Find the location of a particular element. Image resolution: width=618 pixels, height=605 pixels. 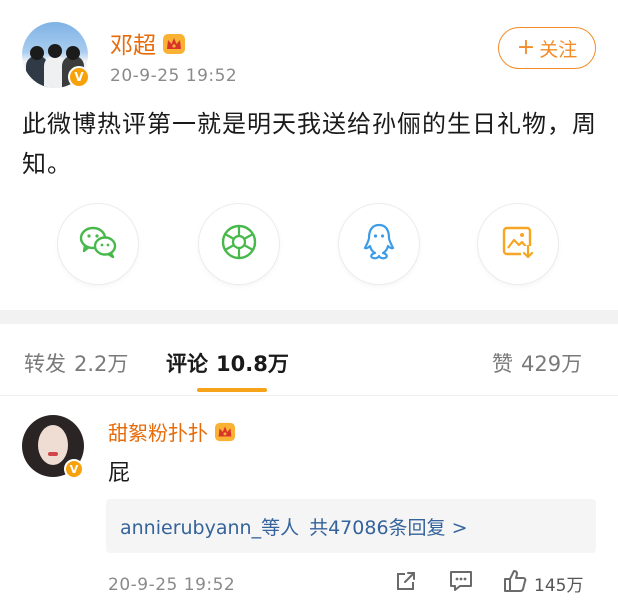

qq-share-button is located at coordinates (379, 244).